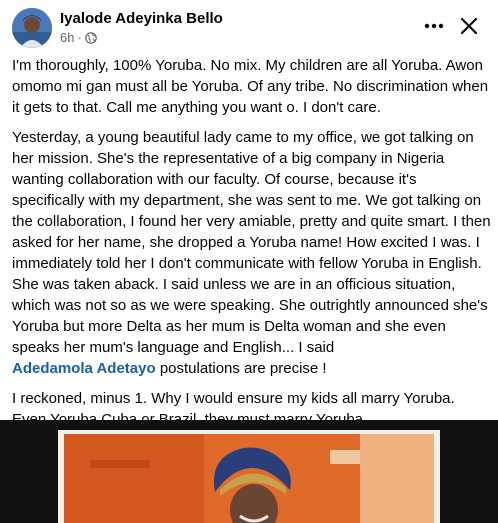 The image size is (498, 523). I want to click on post-timestamp: 6h, so click(67, 37).